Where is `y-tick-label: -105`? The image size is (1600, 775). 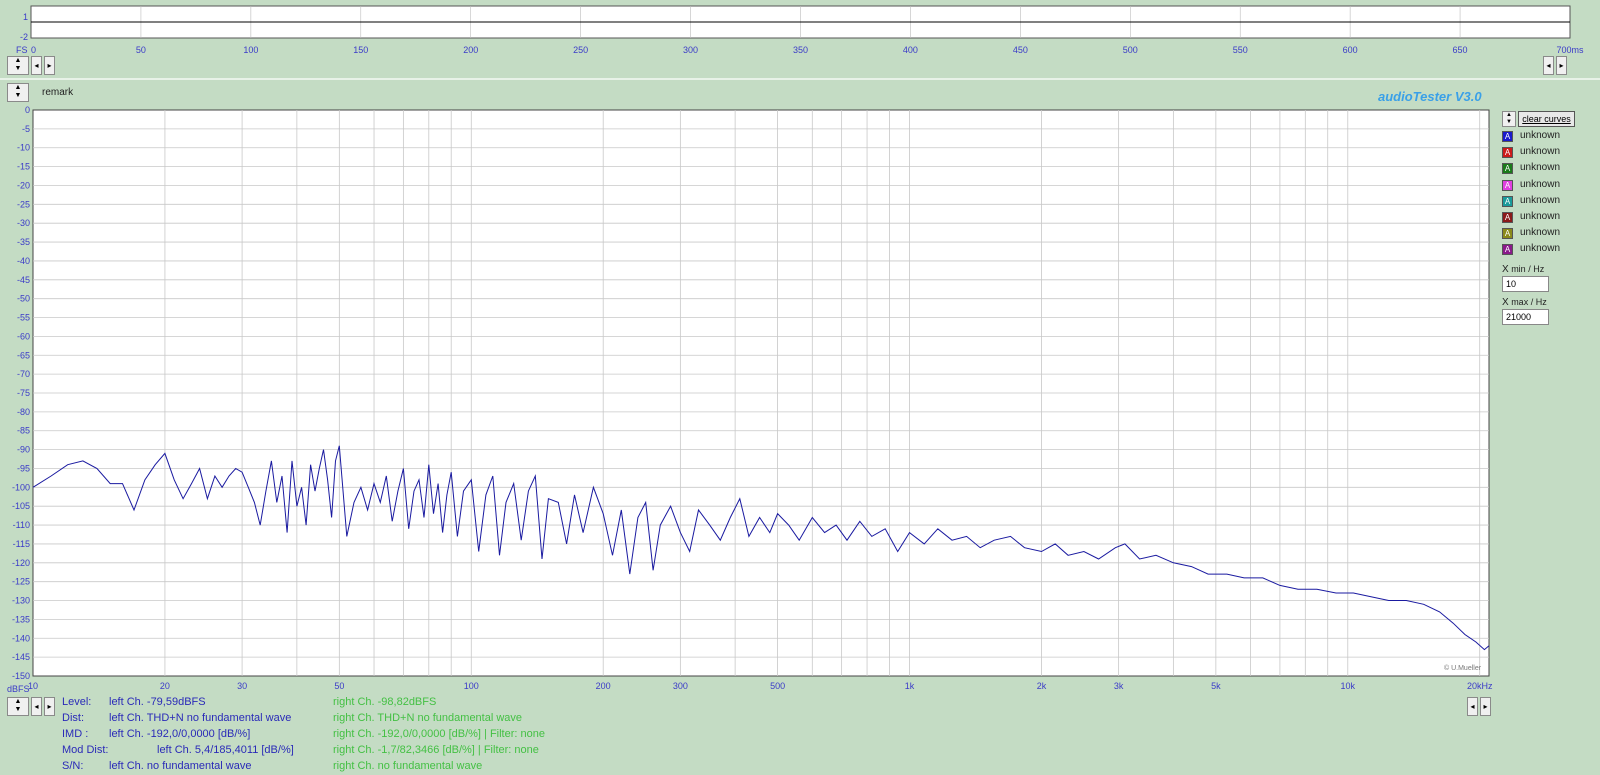 y-tick-label: -105 is located at coordinates (21, 506).